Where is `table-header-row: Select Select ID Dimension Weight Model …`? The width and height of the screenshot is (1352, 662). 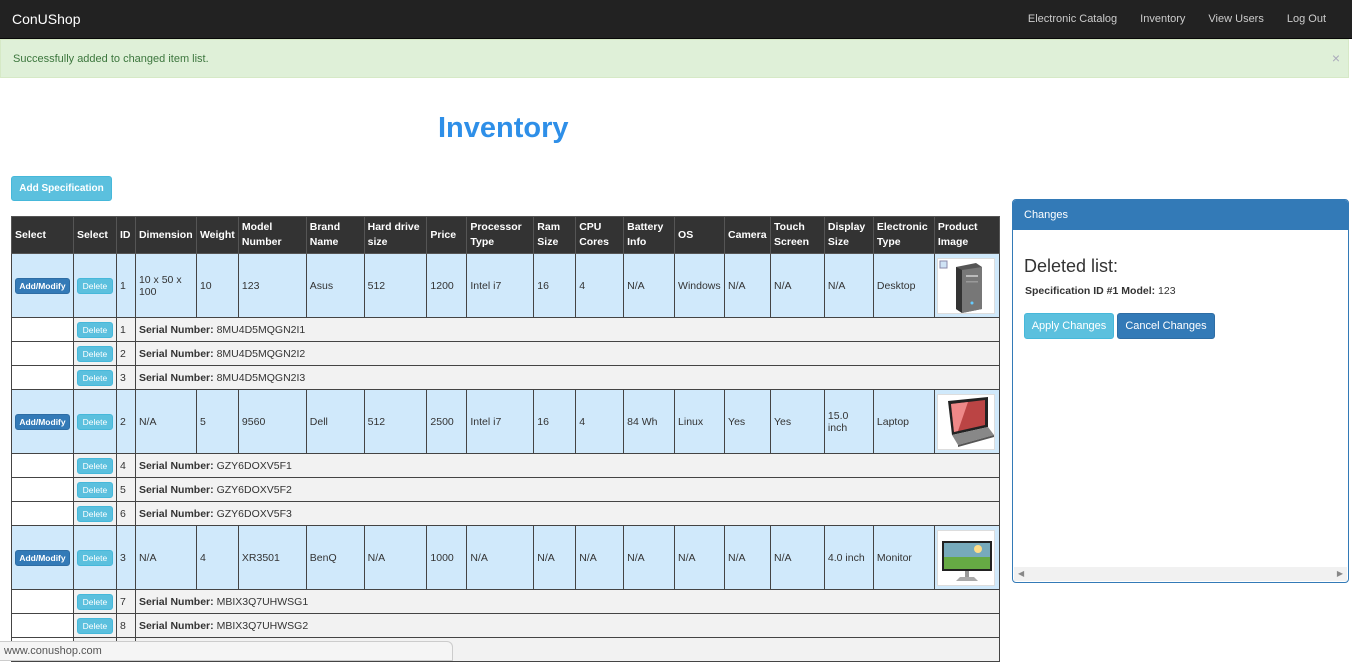
table-header-row: Select Select ID Dimension Weight Model … is located at coordinates (506, 235).